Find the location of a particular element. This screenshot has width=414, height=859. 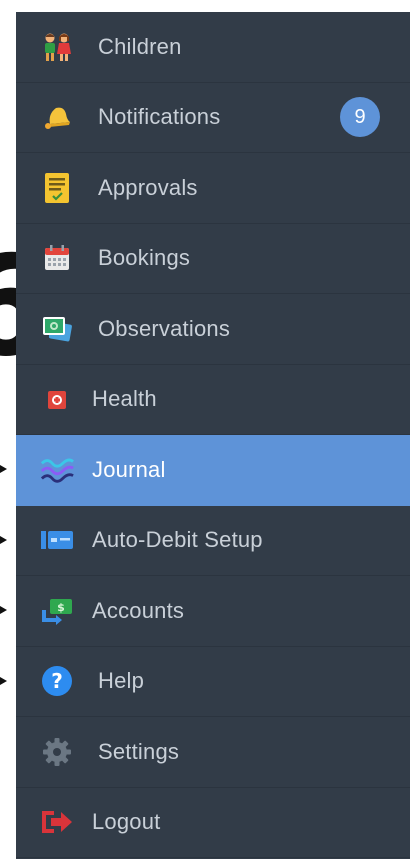

money-transfer-icon: $ is located at coordinates (57, 611).